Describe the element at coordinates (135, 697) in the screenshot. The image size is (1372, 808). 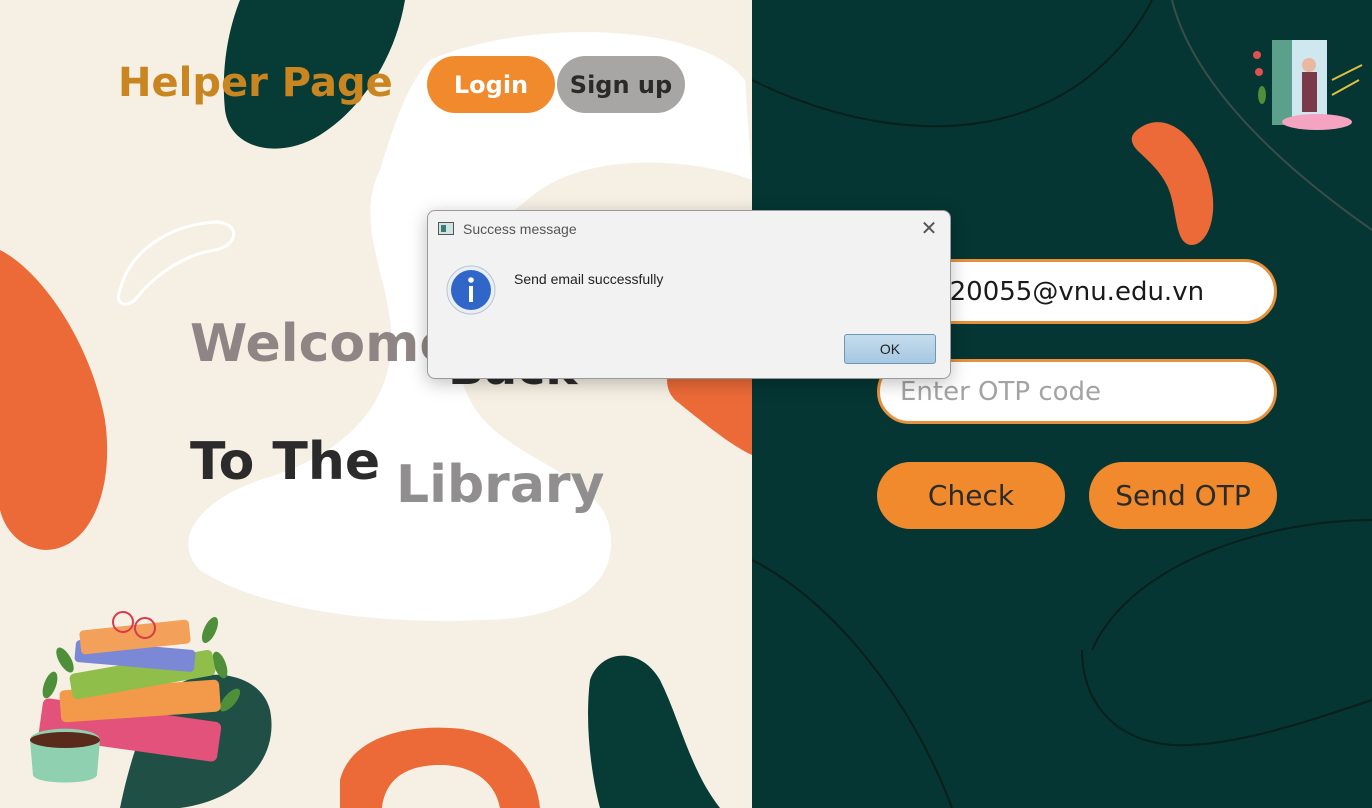
I see `books-illustration` at that location.